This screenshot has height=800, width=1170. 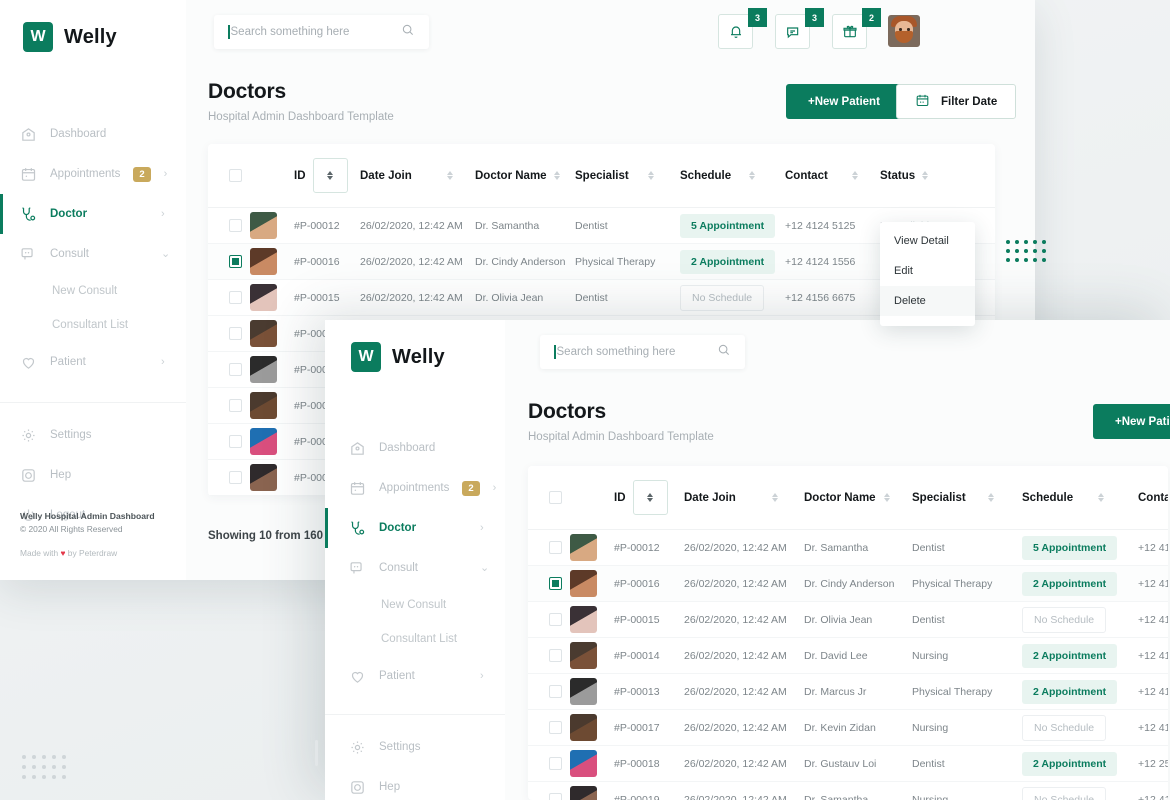 What do you see at coordinates (927, 241) in the screenshot?
I see `context-menu-view-detail: View Detail` at bounding box center [927, 241].